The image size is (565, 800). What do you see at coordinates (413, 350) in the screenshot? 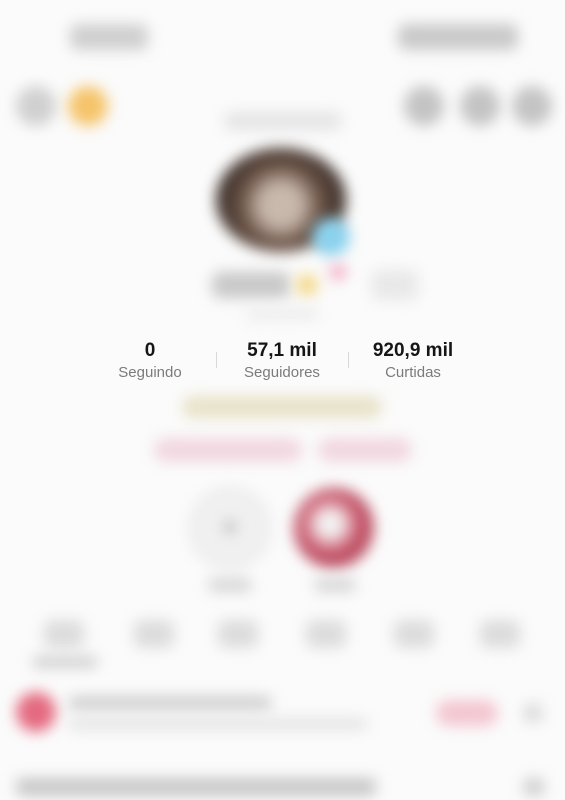
I see `stat-likes-value: 920,9 mil` at bounding box center [413, 350].